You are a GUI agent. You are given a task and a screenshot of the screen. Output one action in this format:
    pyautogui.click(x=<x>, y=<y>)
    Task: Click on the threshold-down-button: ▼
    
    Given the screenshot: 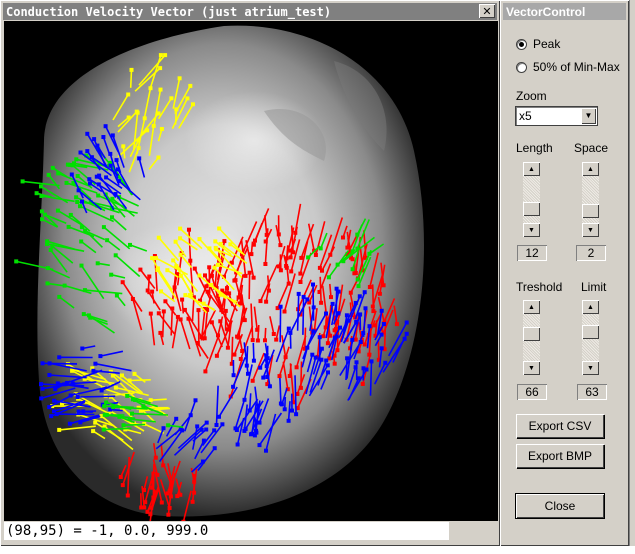 What is the action you would take?
    pyautogui.click(x=531, y=368)
    